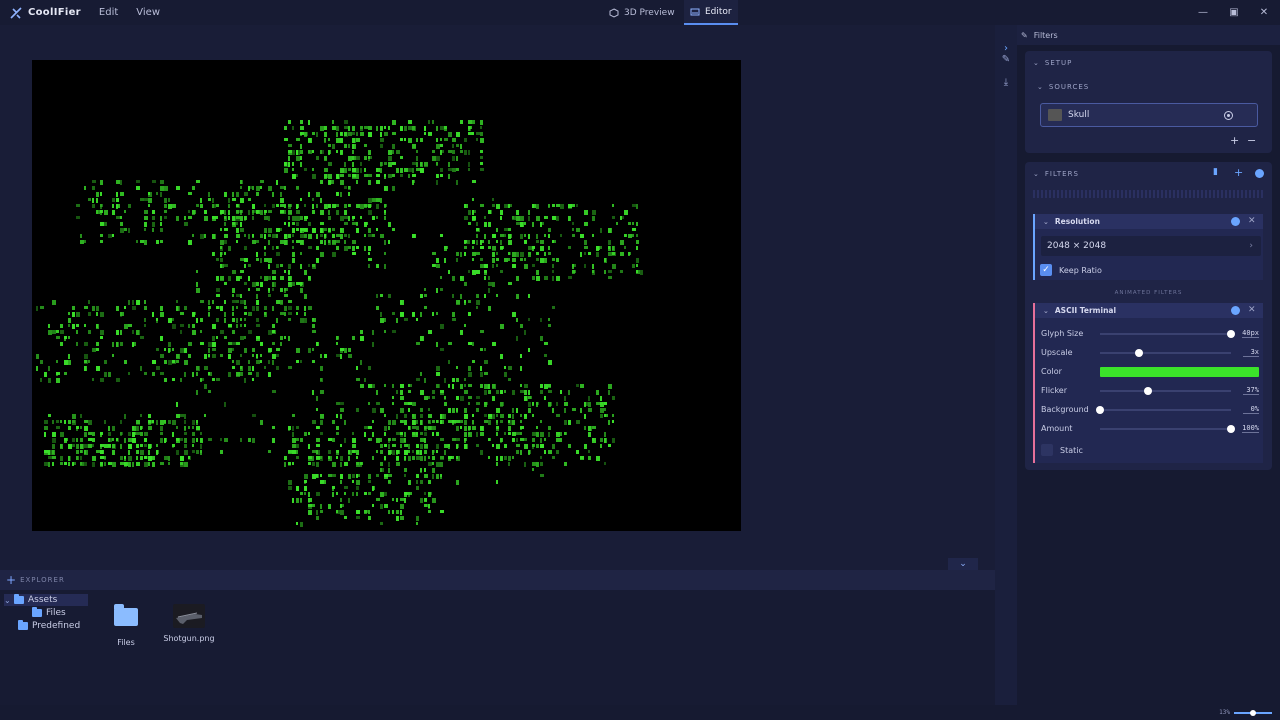 The width and height of the screenshot is (1280, 720). What do you see at coordinates (1047, 450) in the screenshot?
I see `static-checkbox` at bounding box center [1047, 450].